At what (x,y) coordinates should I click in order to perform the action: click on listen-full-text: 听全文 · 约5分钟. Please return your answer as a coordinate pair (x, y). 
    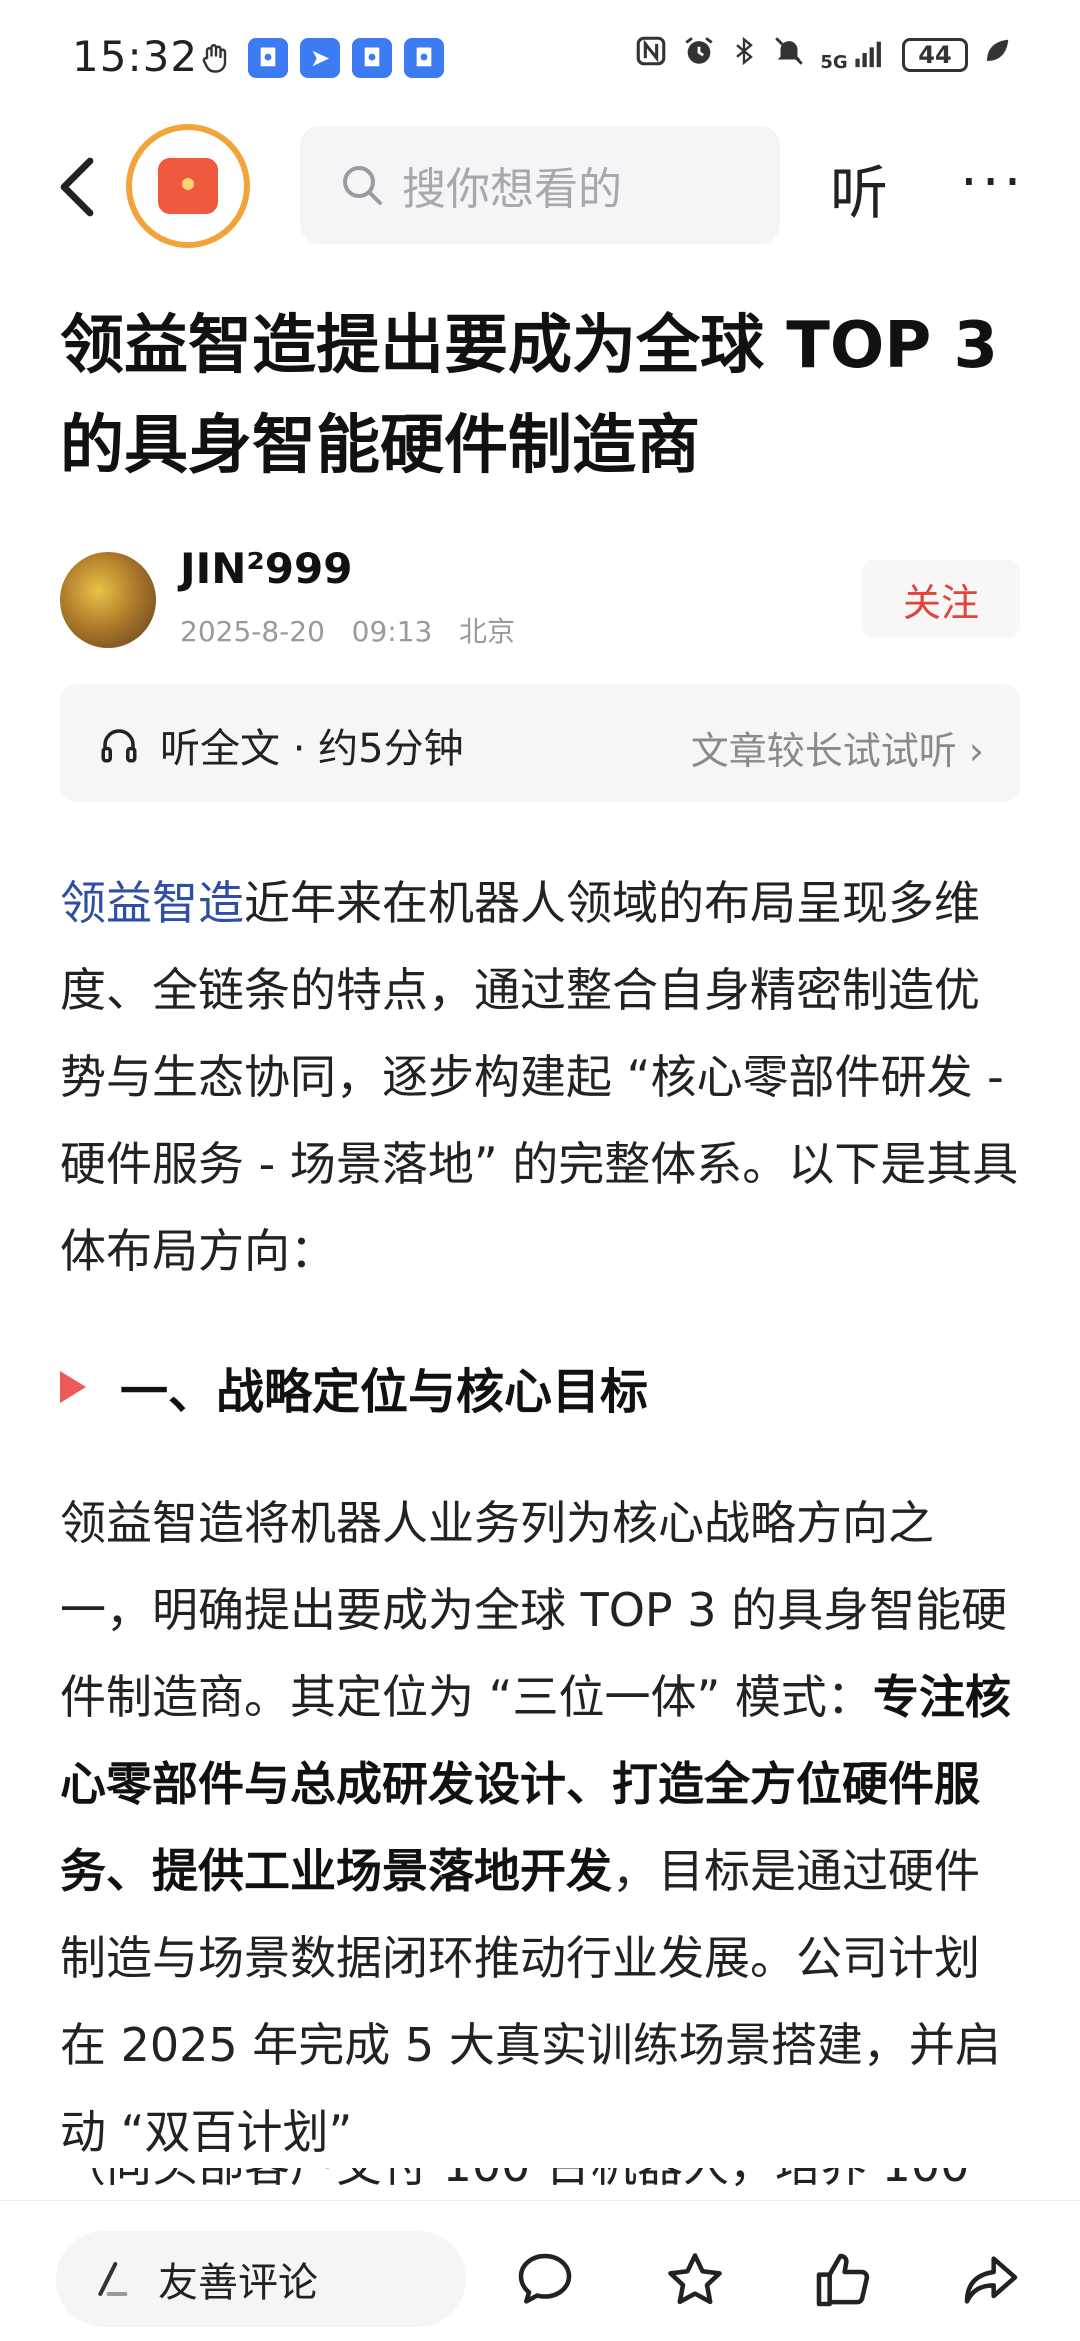
    Looking at the image, I should click on (281, 745).